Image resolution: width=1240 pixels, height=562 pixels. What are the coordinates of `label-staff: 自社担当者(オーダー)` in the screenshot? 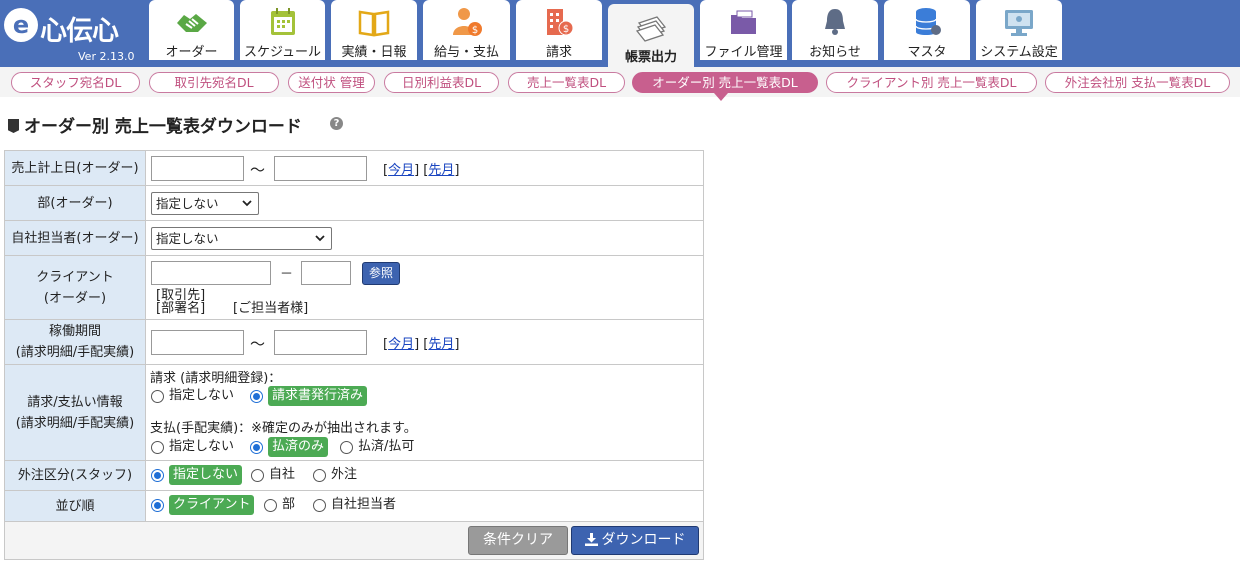 It's located at (75, 238).